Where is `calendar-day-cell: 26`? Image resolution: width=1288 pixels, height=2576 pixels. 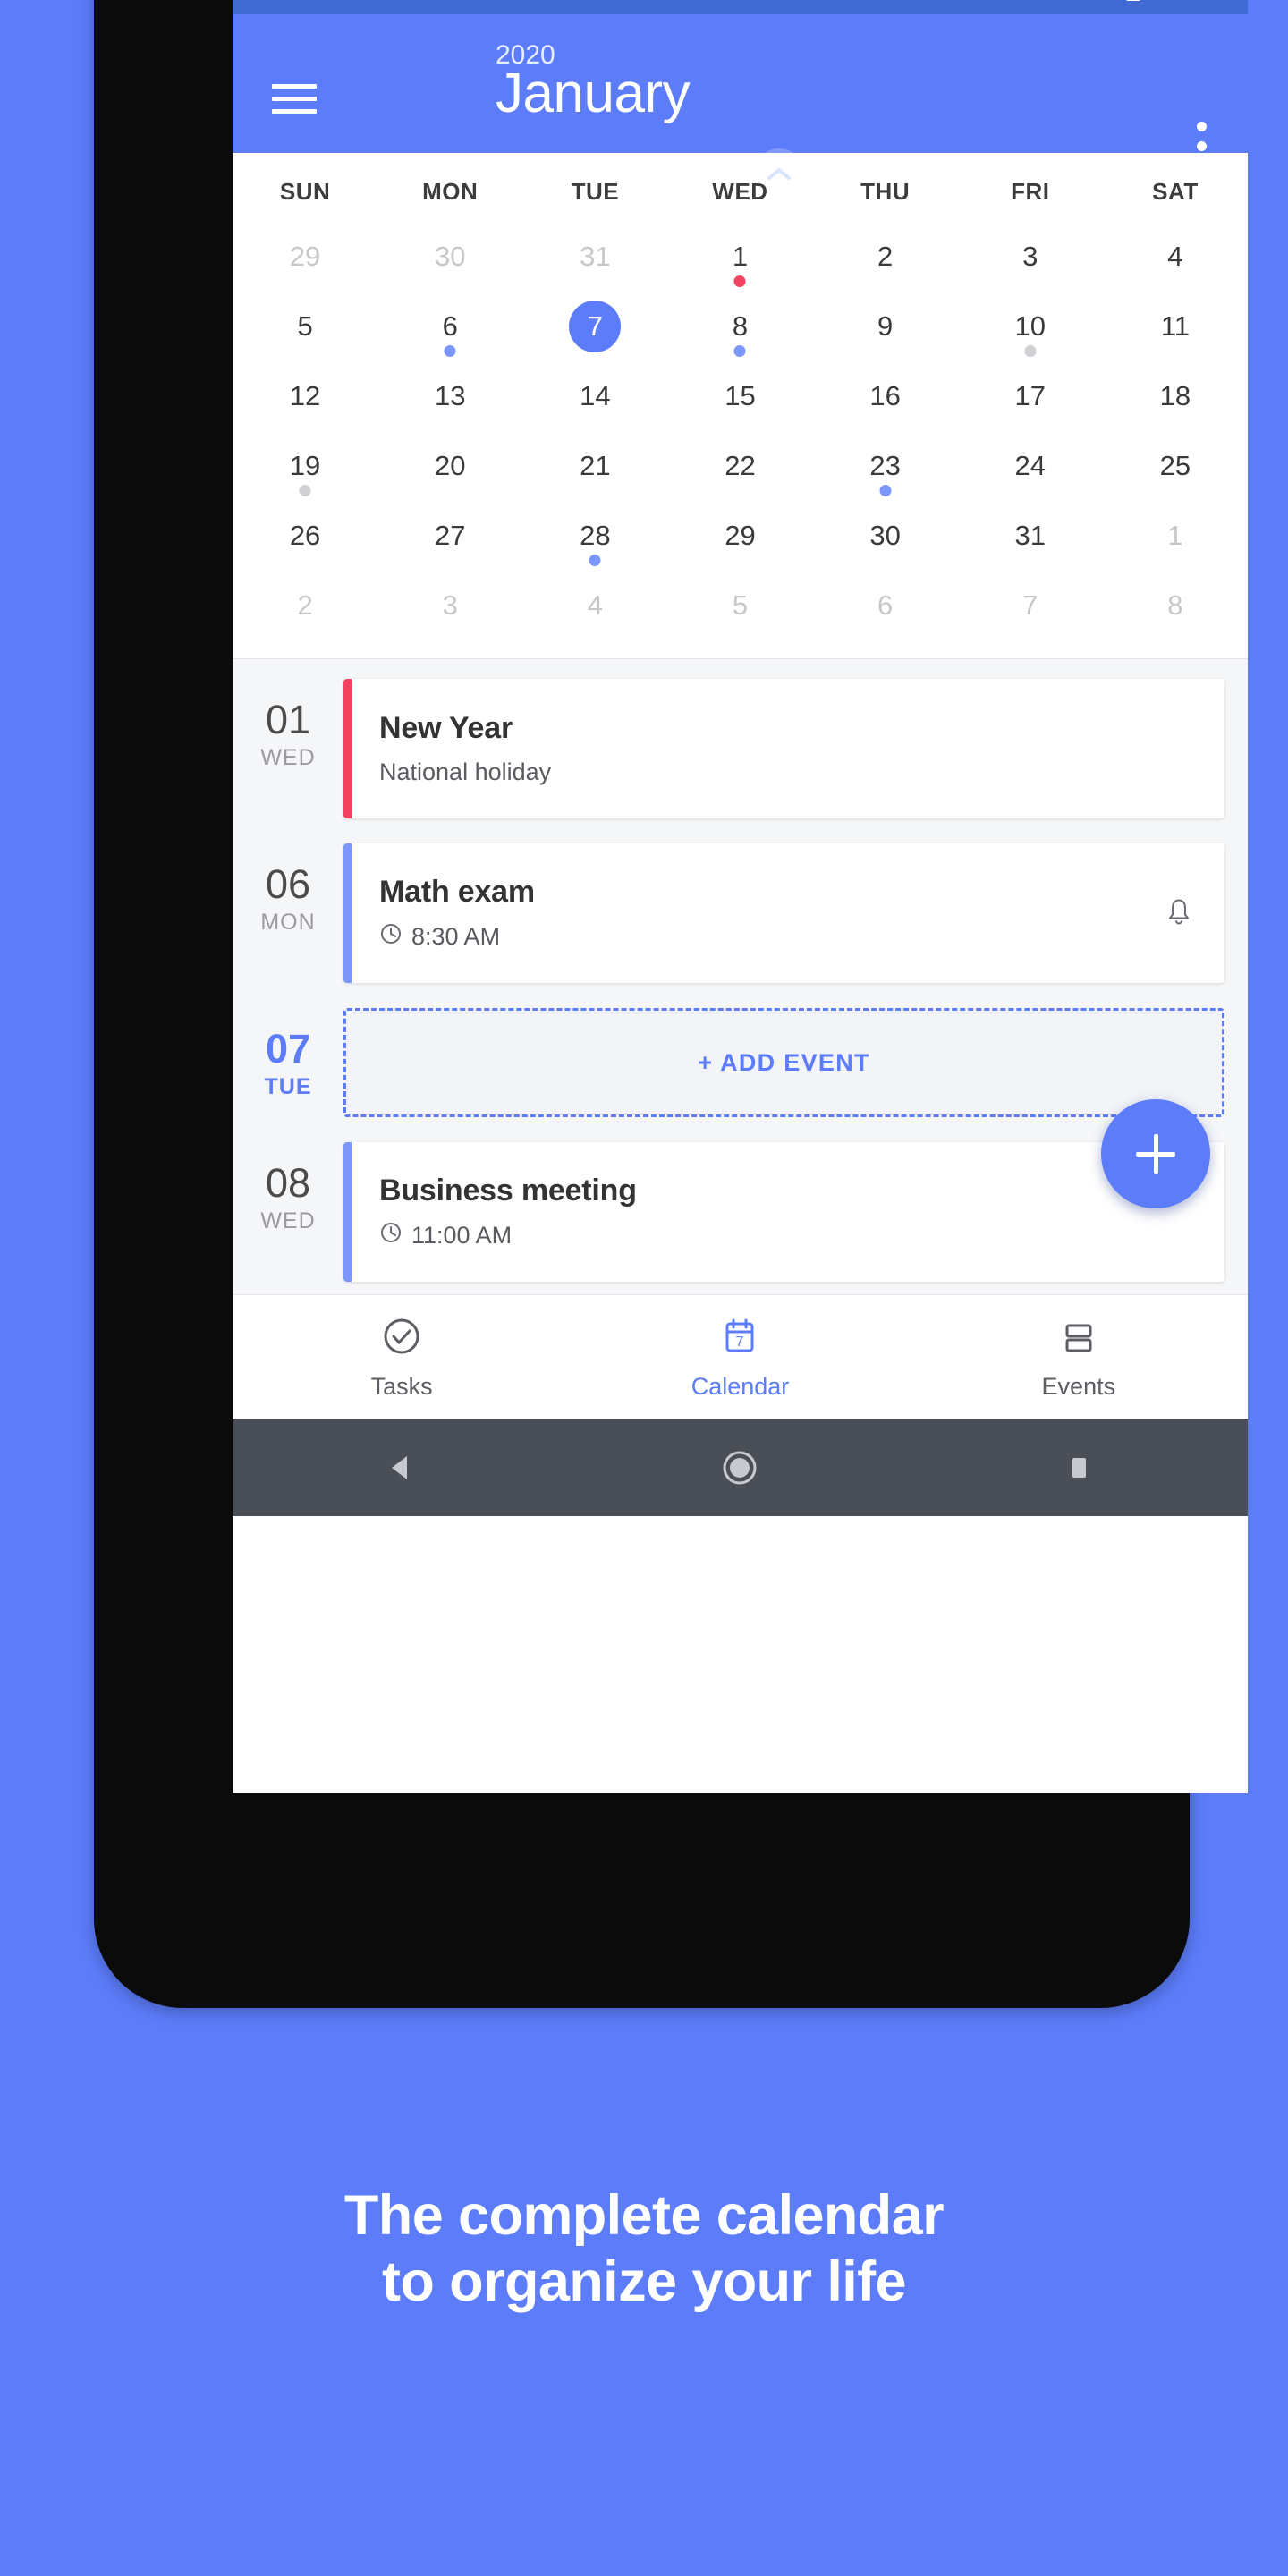
calendar-day-cell: 26 is located at coordinates (305, 539).